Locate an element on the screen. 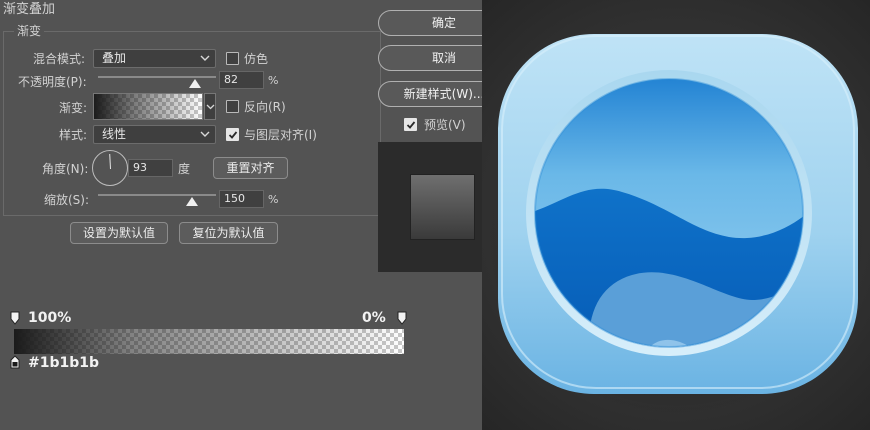 This screenshot has height=430, width=870. angle-dial is located at coordinates (110, 168).